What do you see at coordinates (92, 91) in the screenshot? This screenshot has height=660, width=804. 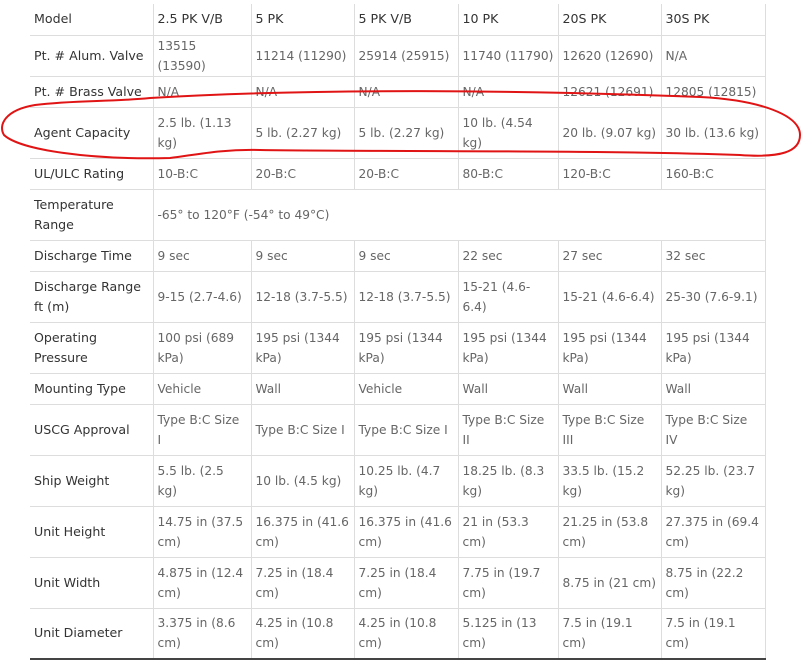 I see `row-label: Pt. # Brass Valve` at bounding box center [92, 91].